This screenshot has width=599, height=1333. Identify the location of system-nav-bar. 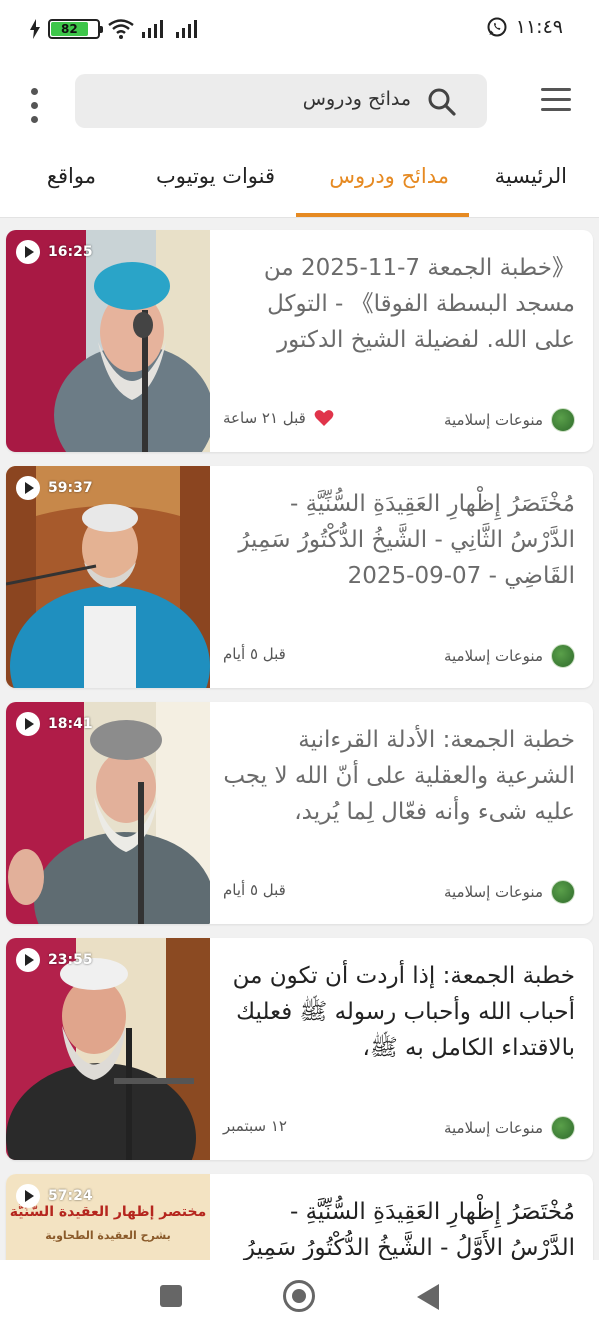
(299, 1296).